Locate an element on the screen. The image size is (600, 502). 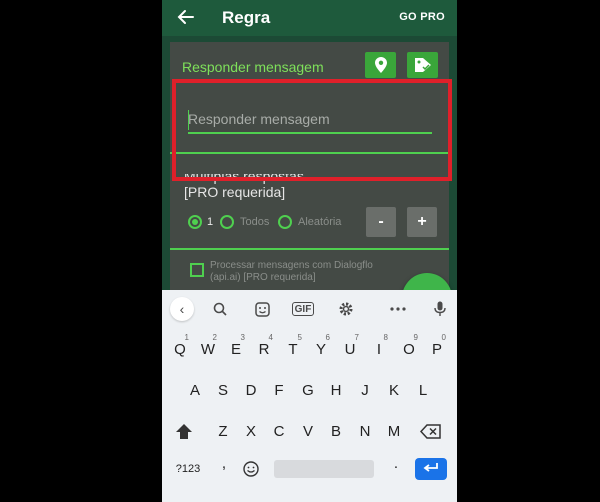
tag-icon is located at coordinates (422, 65).